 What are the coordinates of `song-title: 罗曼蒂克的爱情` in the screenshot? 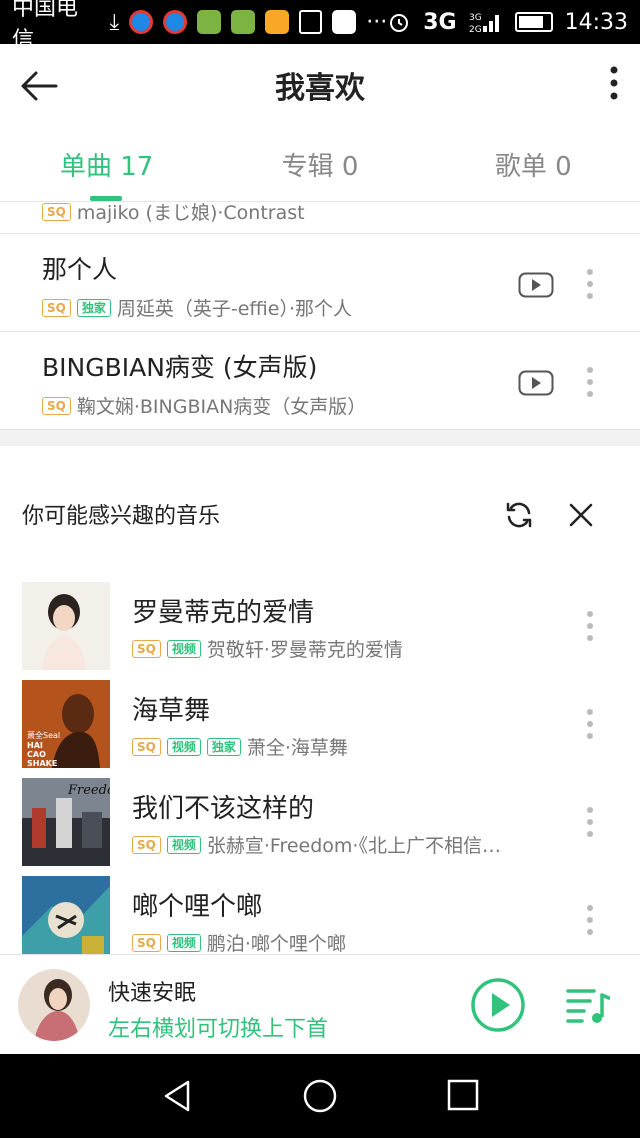 It's located at (223, 613).